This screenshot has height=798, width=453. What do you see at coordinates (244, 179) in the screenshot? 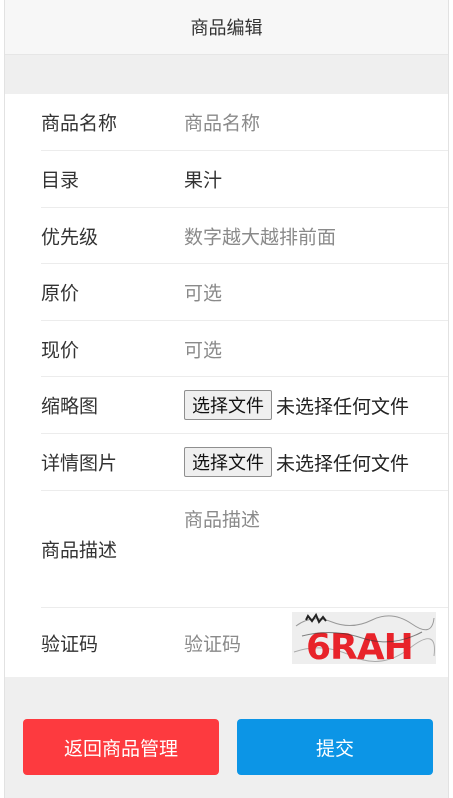
I see `form-row-category: 目录 果汁` at bounding box center [244, 179].